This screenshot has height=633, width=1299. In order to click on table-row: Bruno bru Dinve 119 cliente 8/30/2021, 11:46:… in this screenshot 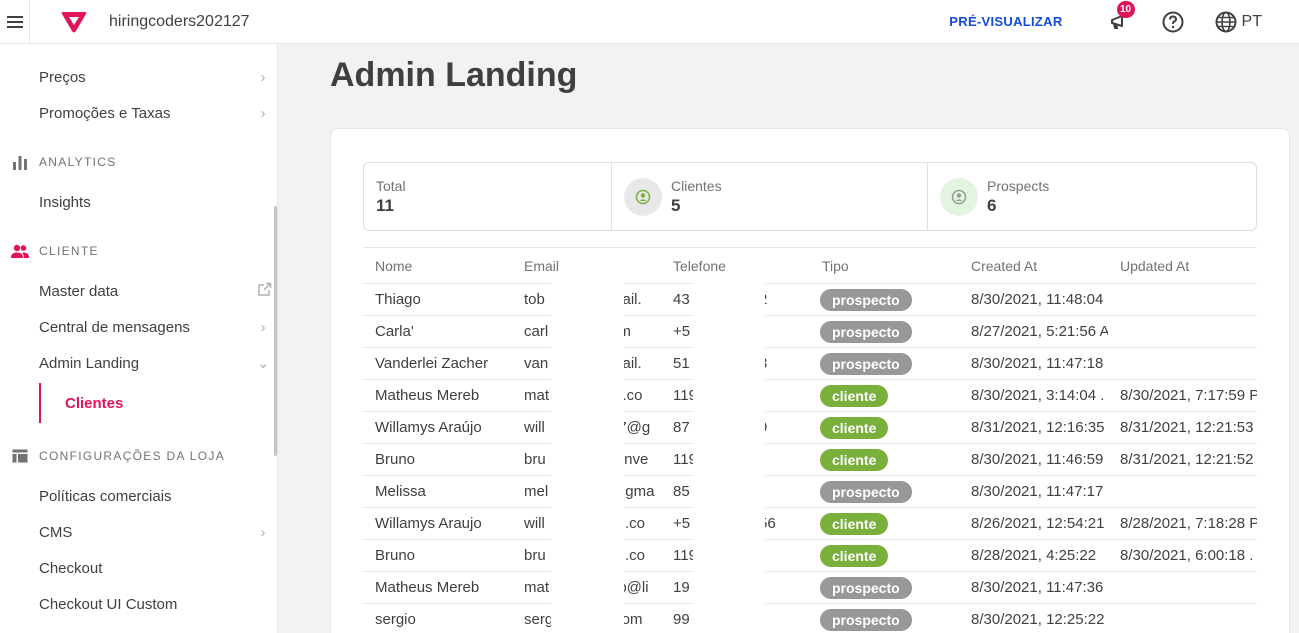, I will do `click(810, 459)`.